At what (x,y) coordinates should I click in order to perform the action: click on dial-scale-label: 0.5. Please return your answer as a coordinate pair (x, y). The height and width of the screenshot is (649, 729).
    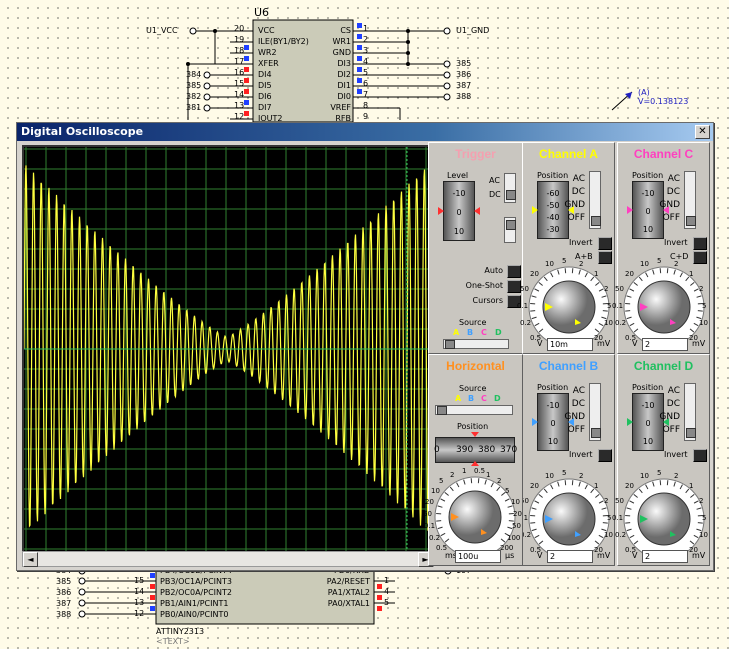
    Looking at the image, I should click on (480, 471).